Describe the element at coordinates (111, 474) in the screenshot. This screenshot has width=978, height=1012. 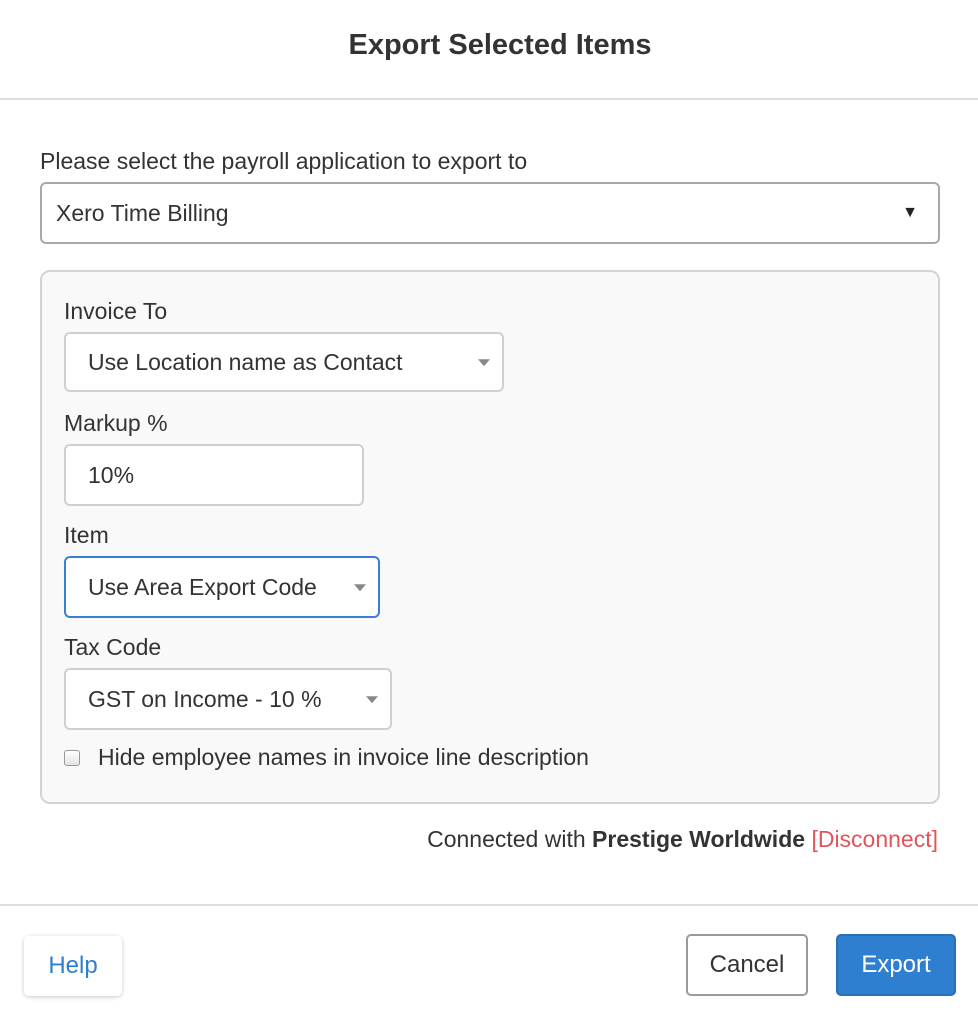
I see `markup-value: 10%` at that location.